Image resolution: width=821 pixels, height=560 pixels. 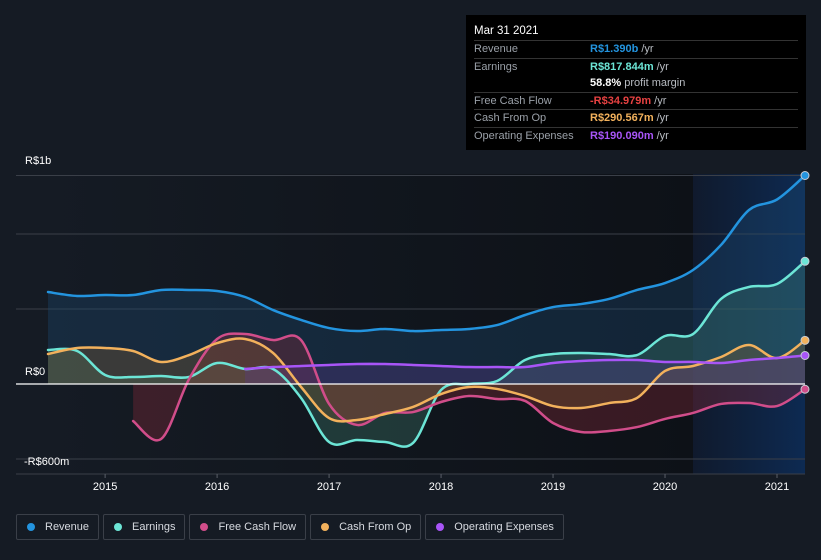 I want to click on y-tick-label: R$0, so click(x=35, y=372).